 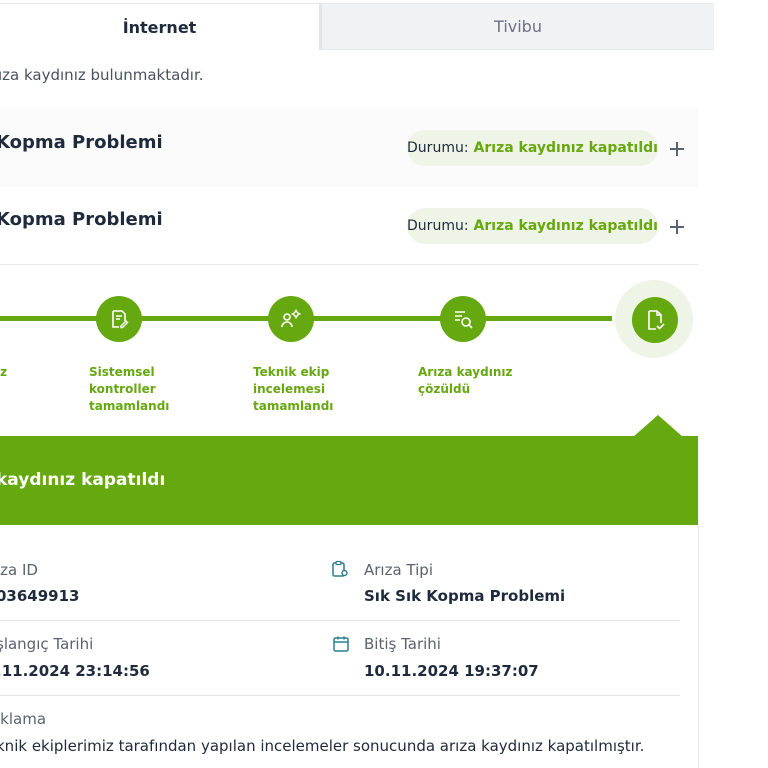 What do you see at coordinates (159, 26) in the screenshot?
I see `tab-internet: İnternet` at bounding box center [159, 26].